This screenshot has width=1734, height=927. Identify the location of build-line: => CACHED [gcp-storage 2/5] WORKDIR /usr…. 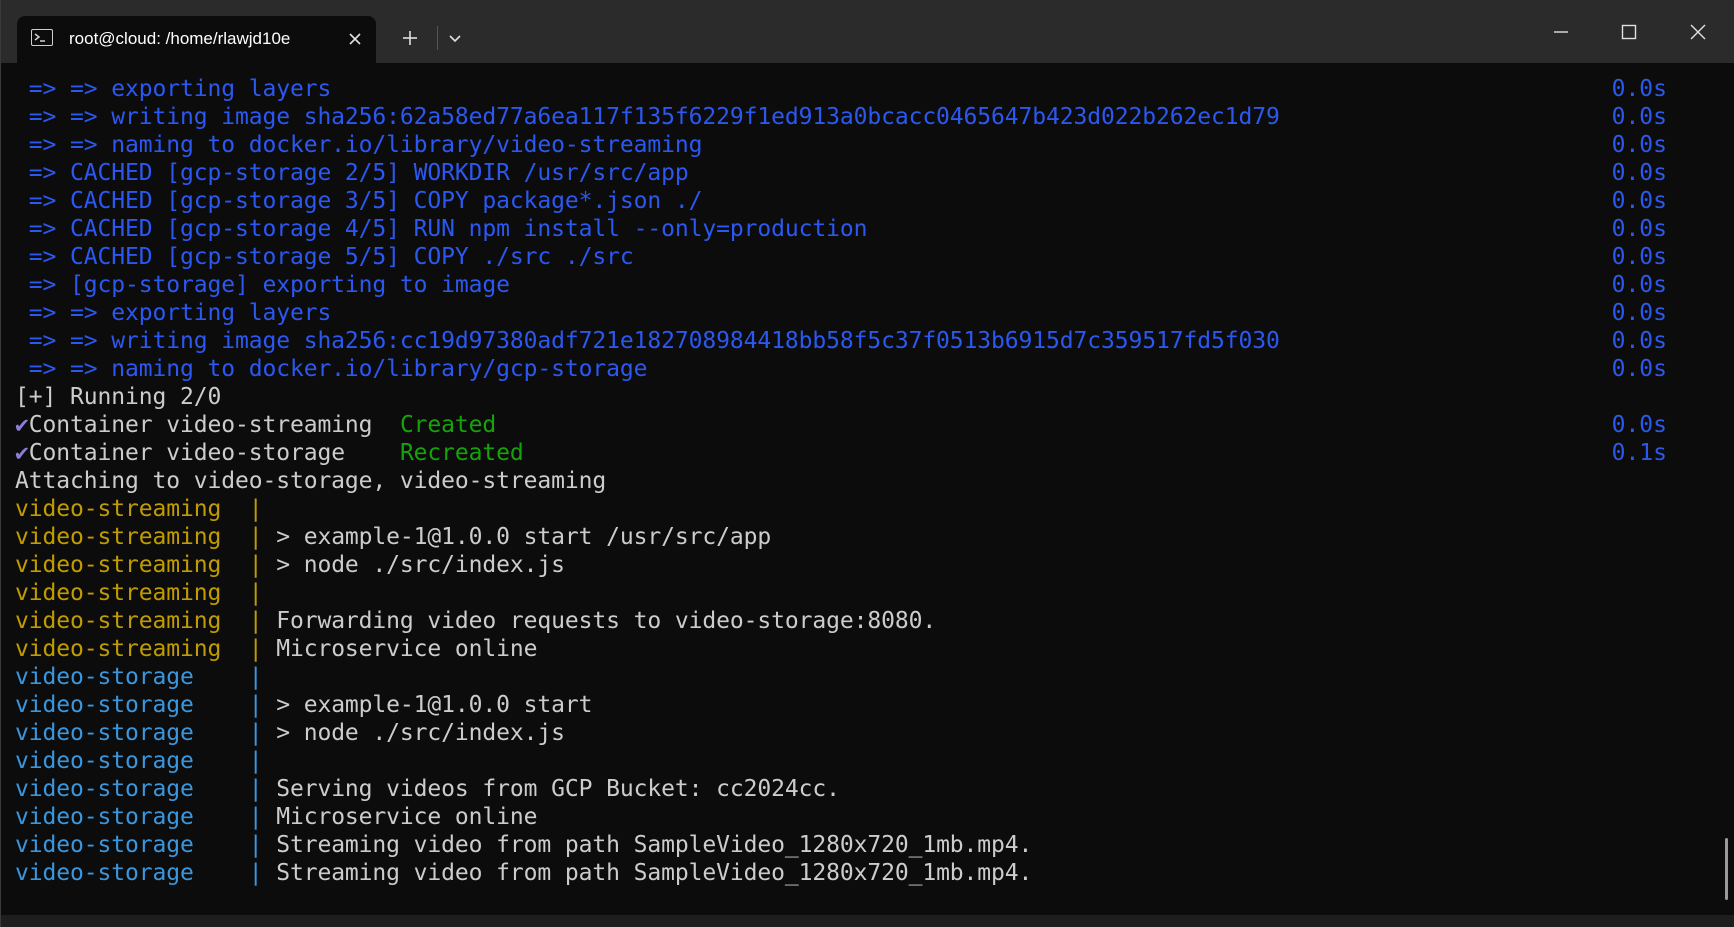
(352, 173).